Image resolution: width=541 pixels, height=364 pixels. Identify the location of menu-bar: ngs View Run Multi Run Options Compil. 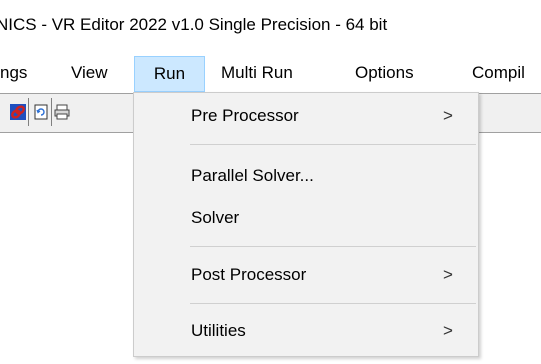
(270, 74).